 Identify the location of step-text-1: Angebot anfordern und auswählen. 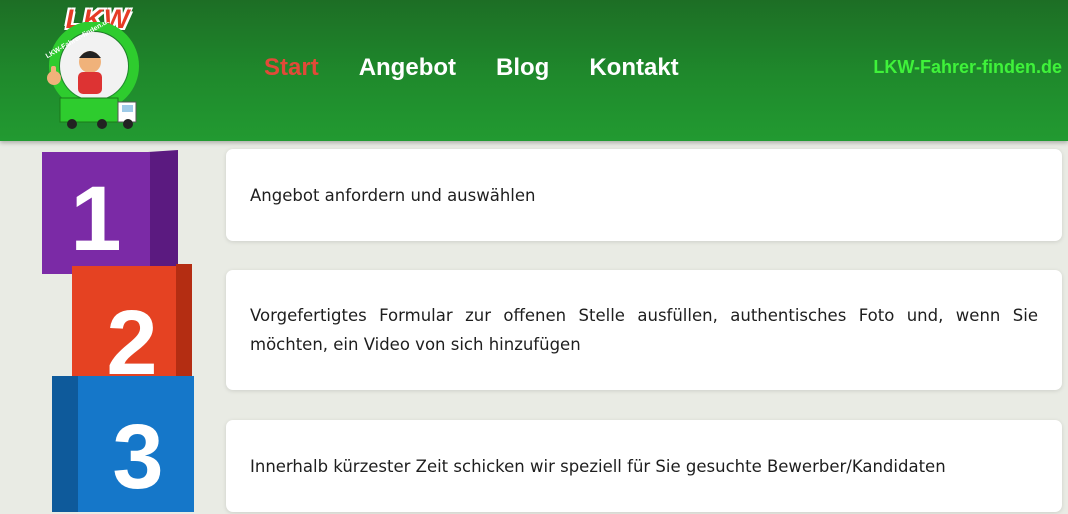
(393, 195).